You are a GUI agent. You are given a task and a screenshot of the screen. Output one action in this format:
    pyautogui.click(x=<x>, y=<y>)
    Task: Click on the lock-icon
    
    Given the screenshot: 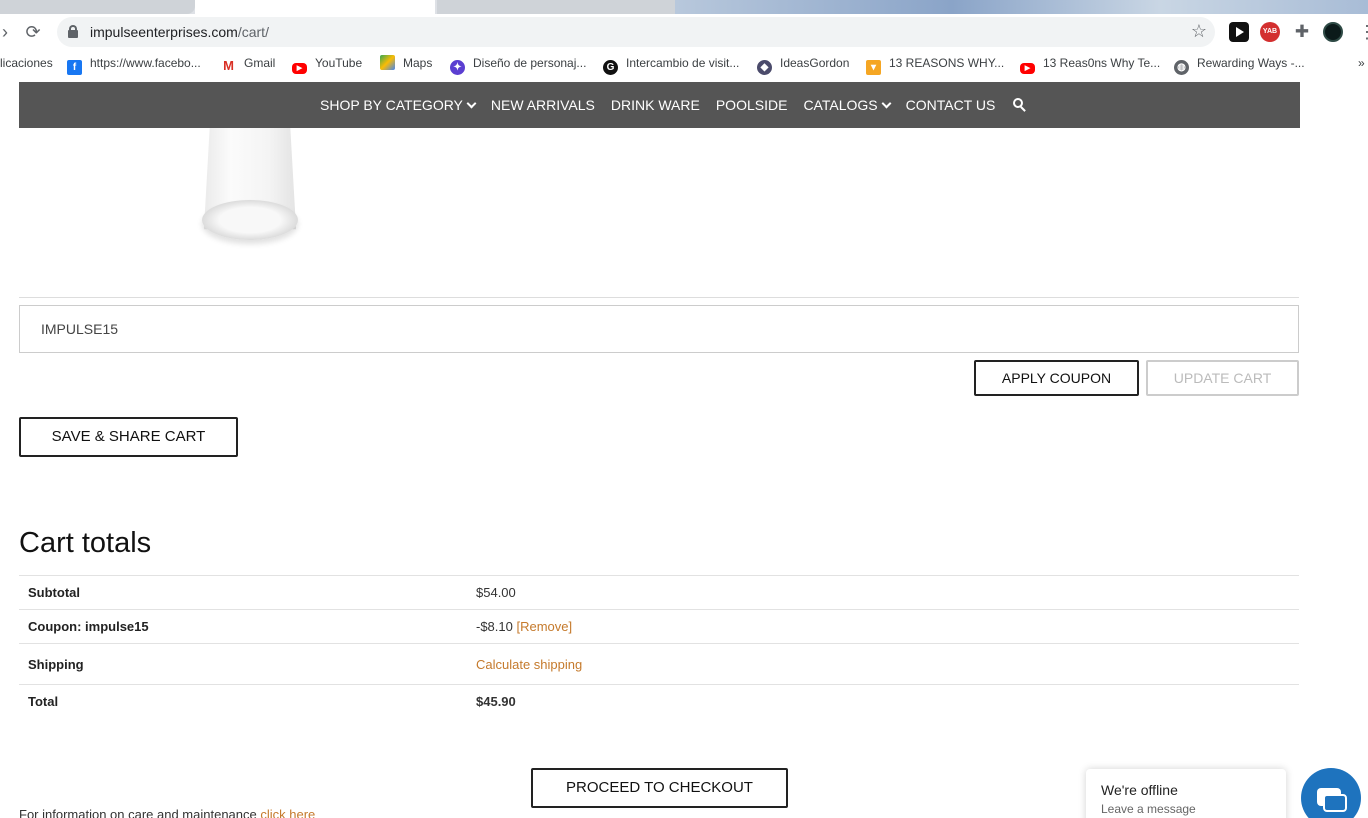 What is the action you would take?
    pyautogui.click(x=73, y=31)
    